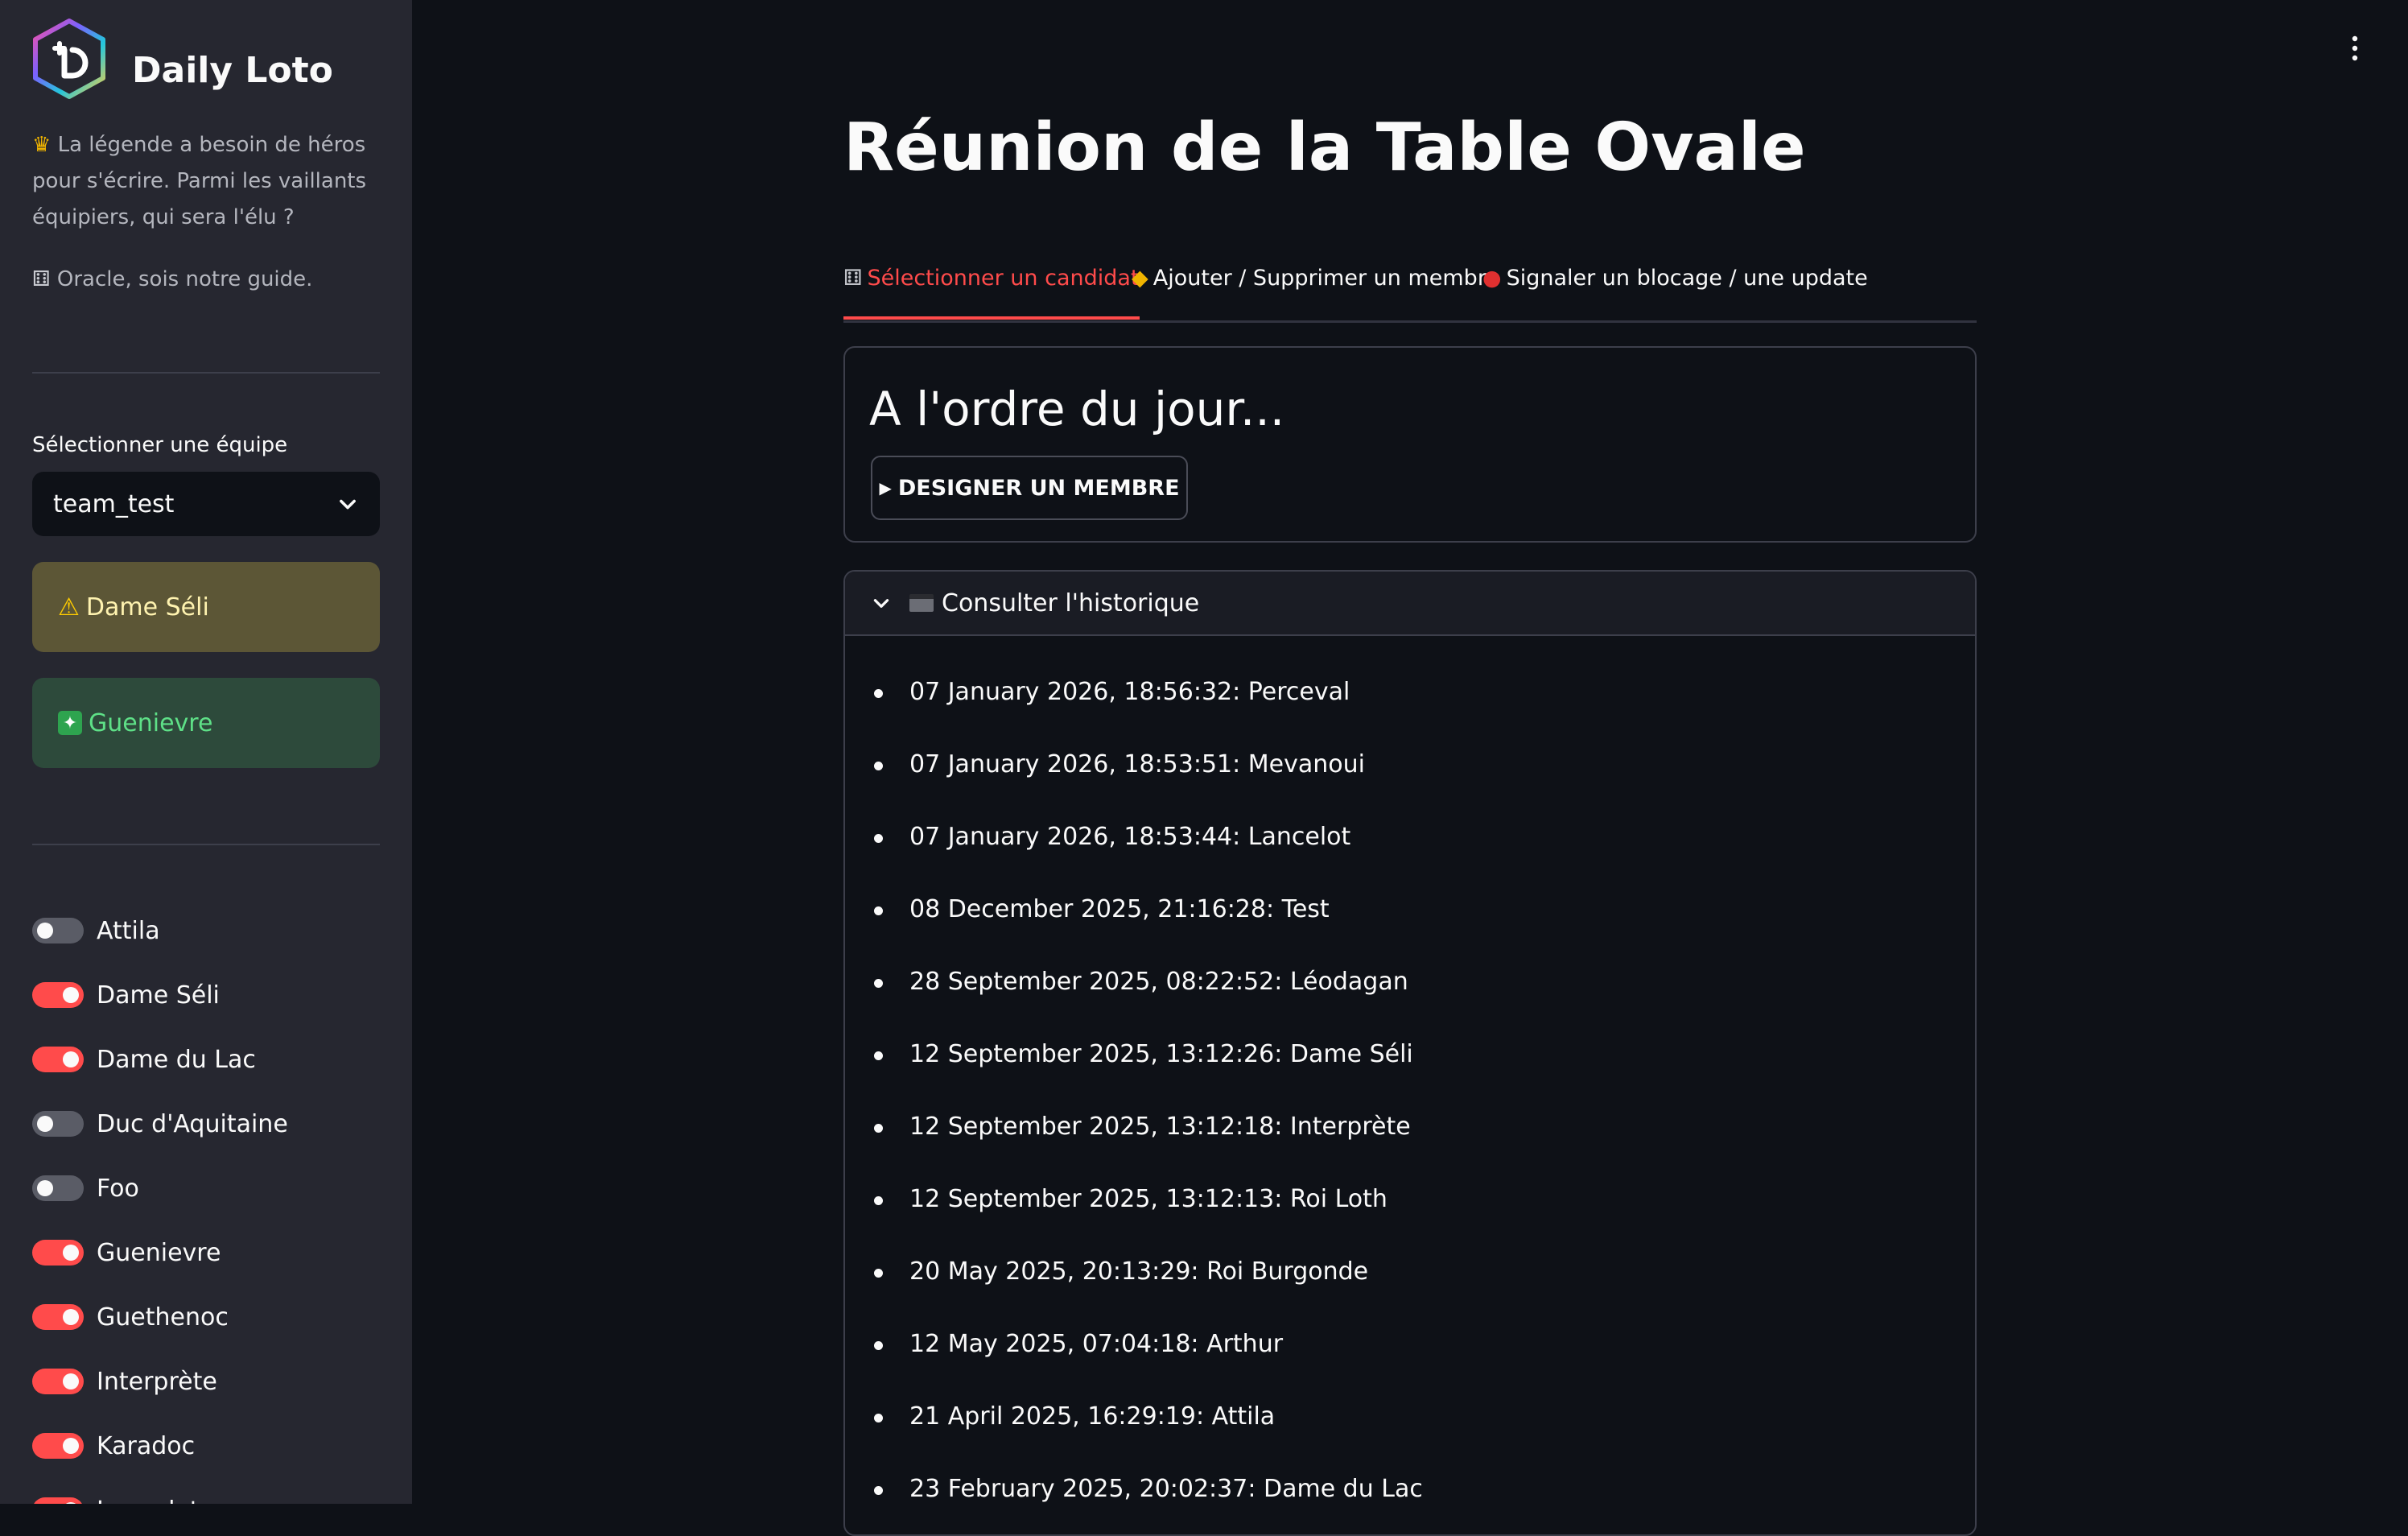 This screenshot has height=1536, width=2408. I want to click on member-name: Lancelot, so click(148, 1501).